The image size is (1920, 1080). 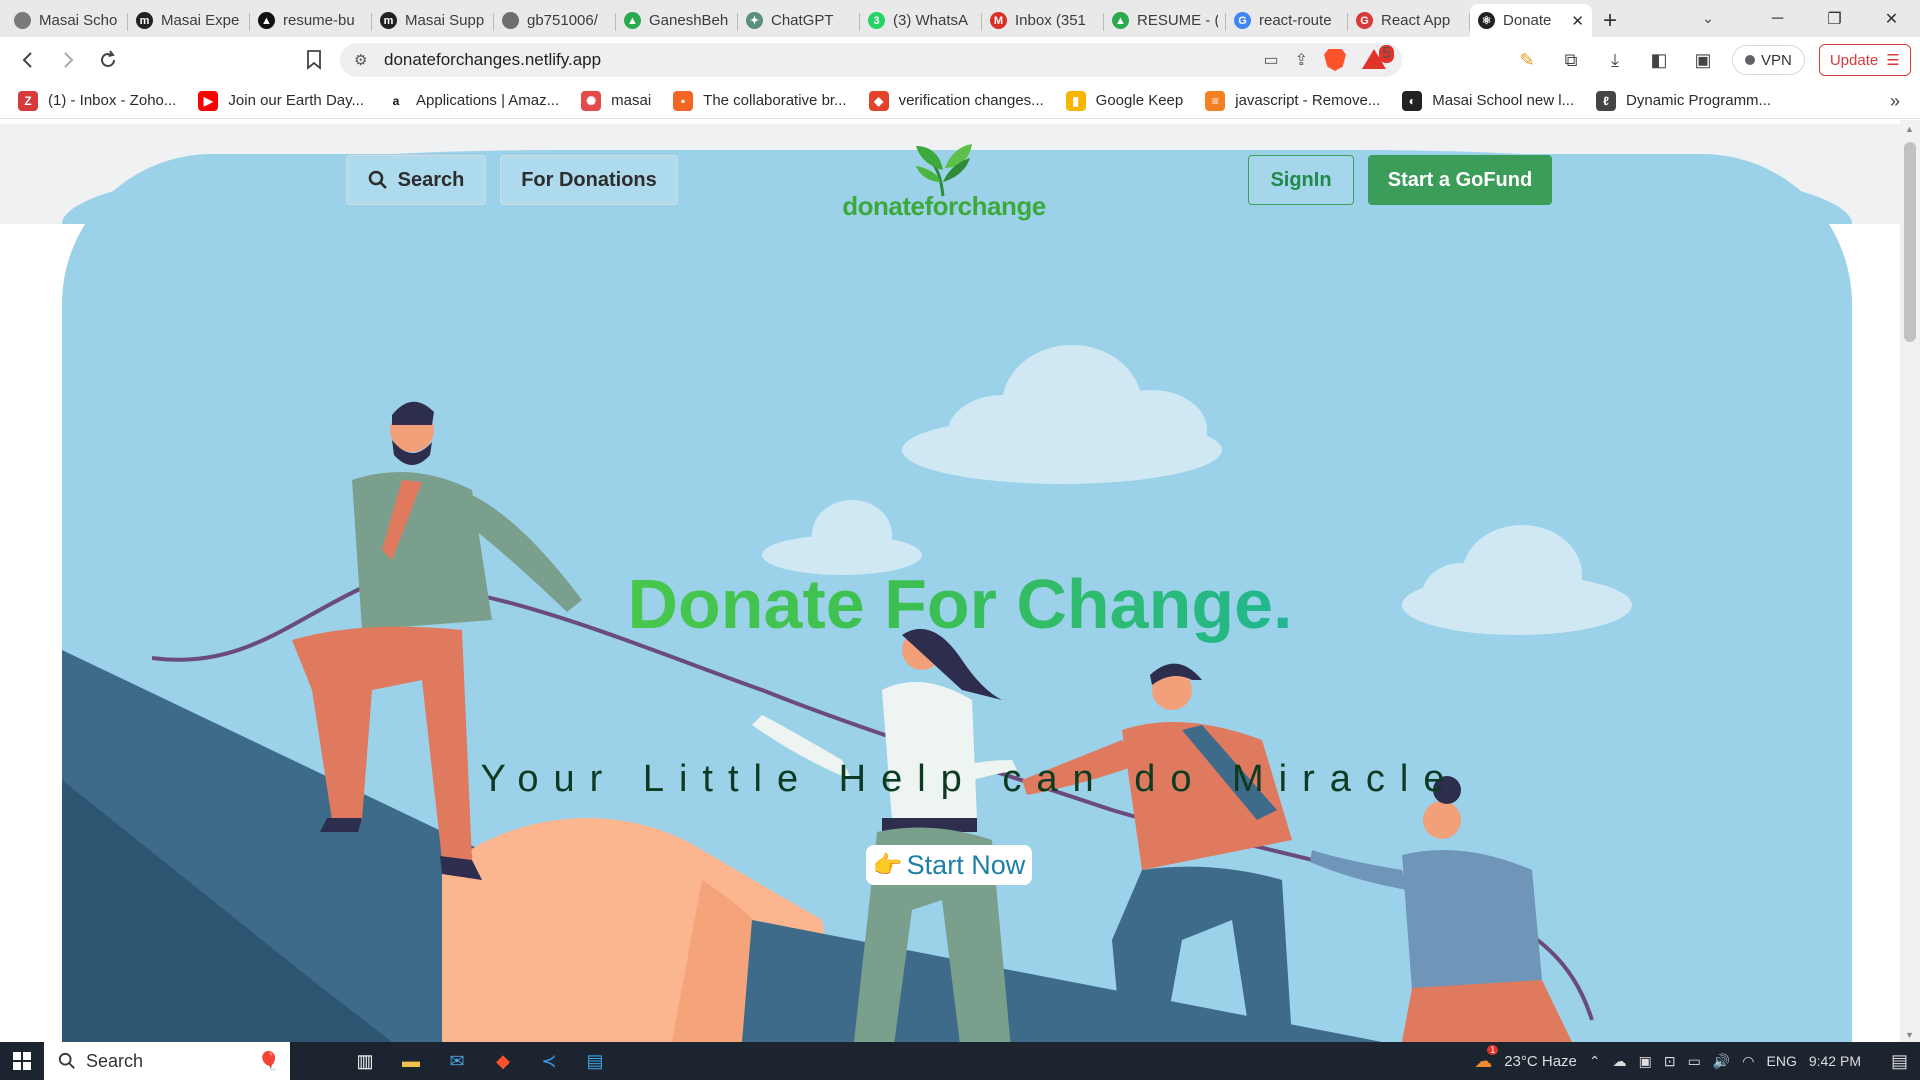 I want to click on notifications-icon: ▤, so click(x=1899, y=1061).